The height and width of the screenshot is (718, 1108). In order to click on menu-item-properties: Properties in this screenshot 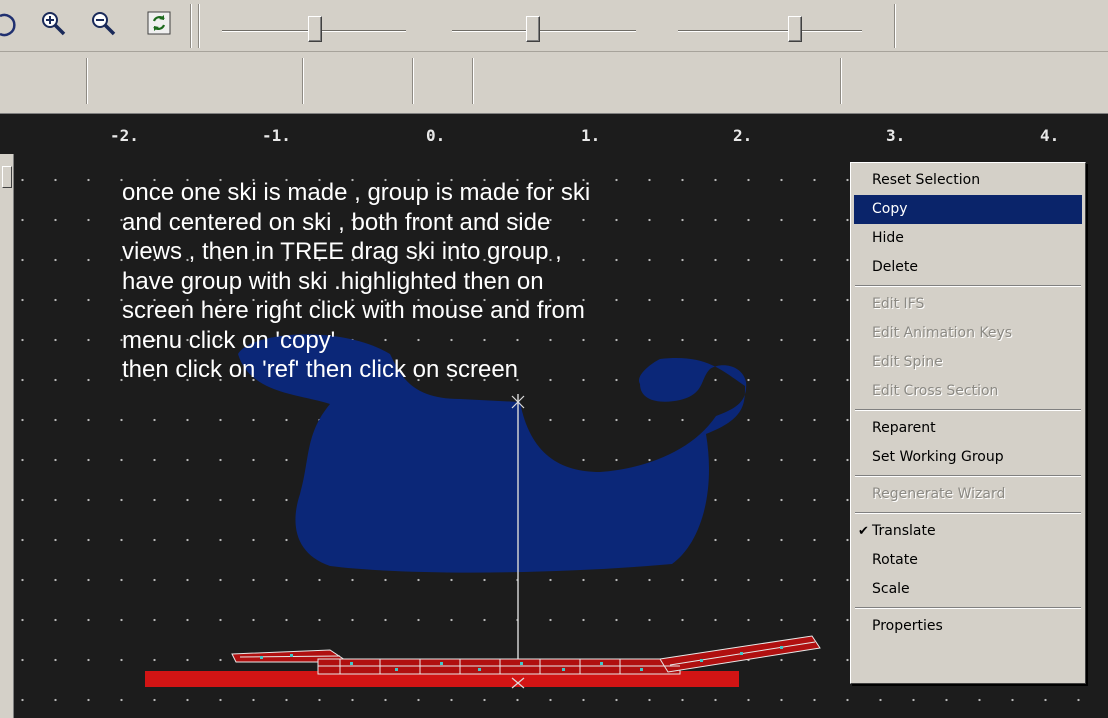, I will do `click(968, 626)`.